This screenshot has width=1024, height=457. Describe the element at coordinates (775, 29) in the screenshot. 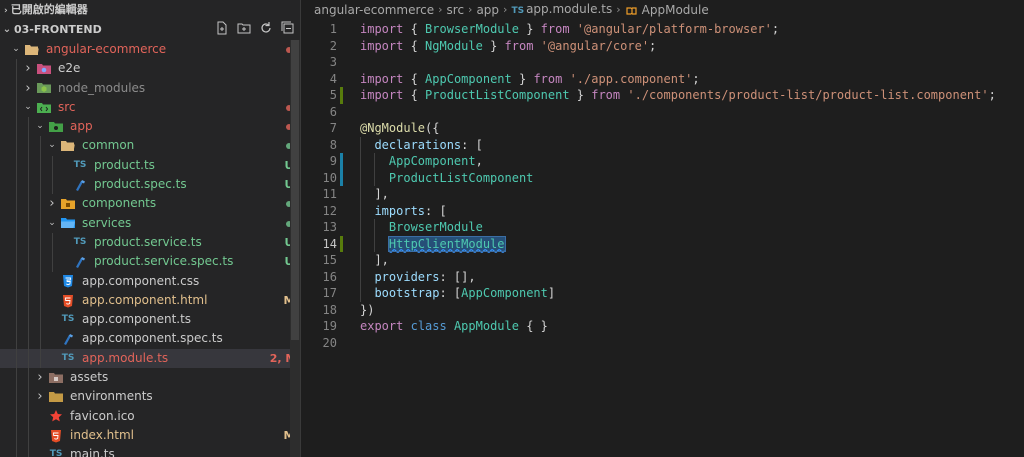

I see `code-token: ;` at that location.